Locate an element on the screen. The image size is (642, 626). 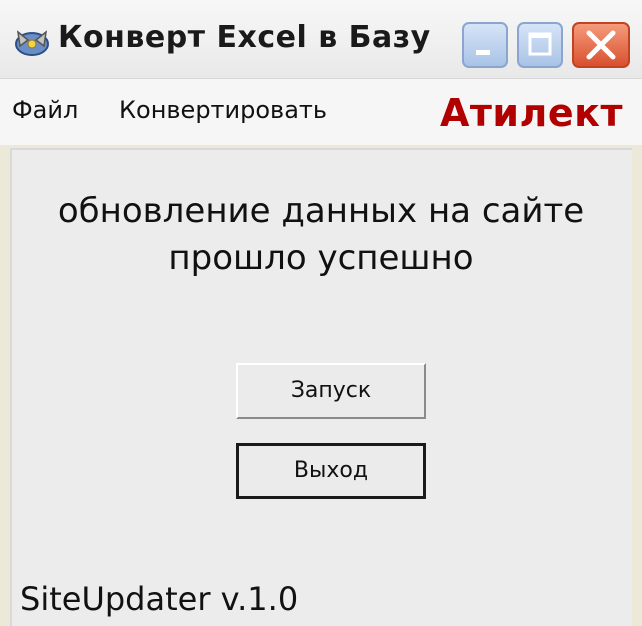
maximize-button is located at coordinates (540, 45).